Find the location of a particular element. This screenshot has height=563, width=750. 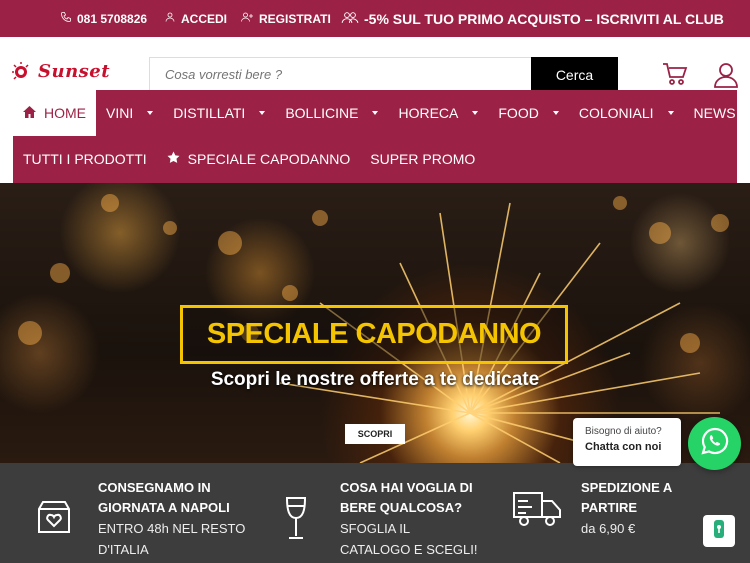

register-label: REGISTRATI is located at coordinates (295, 18).